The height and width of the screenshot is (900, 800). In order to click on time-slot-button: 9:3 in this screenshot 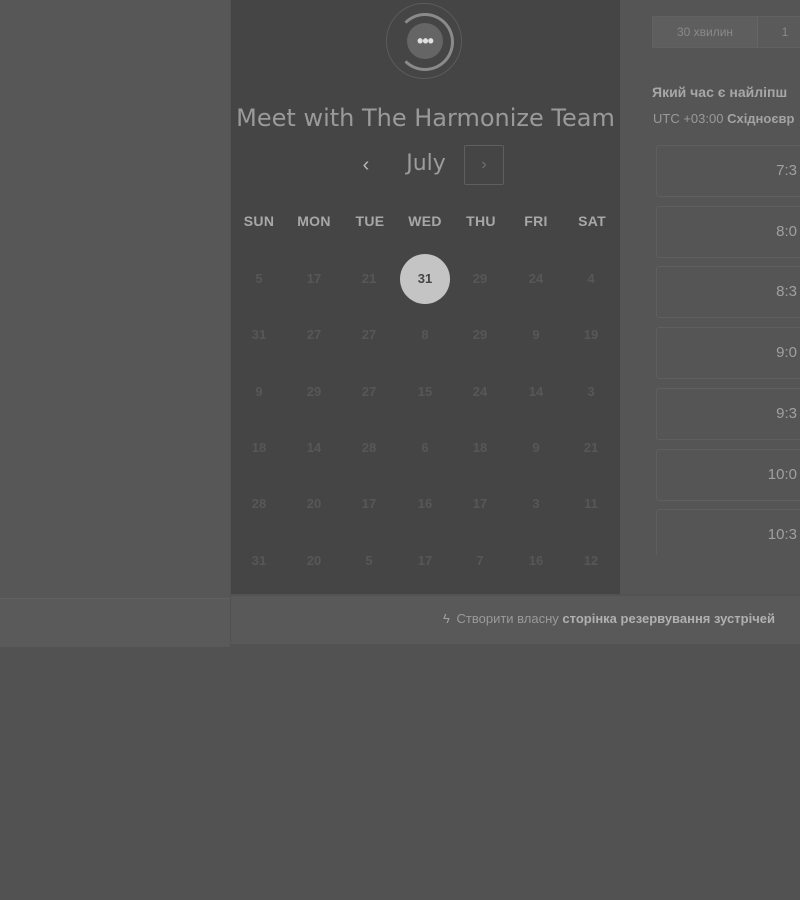, I will do `click(728, 413)`.